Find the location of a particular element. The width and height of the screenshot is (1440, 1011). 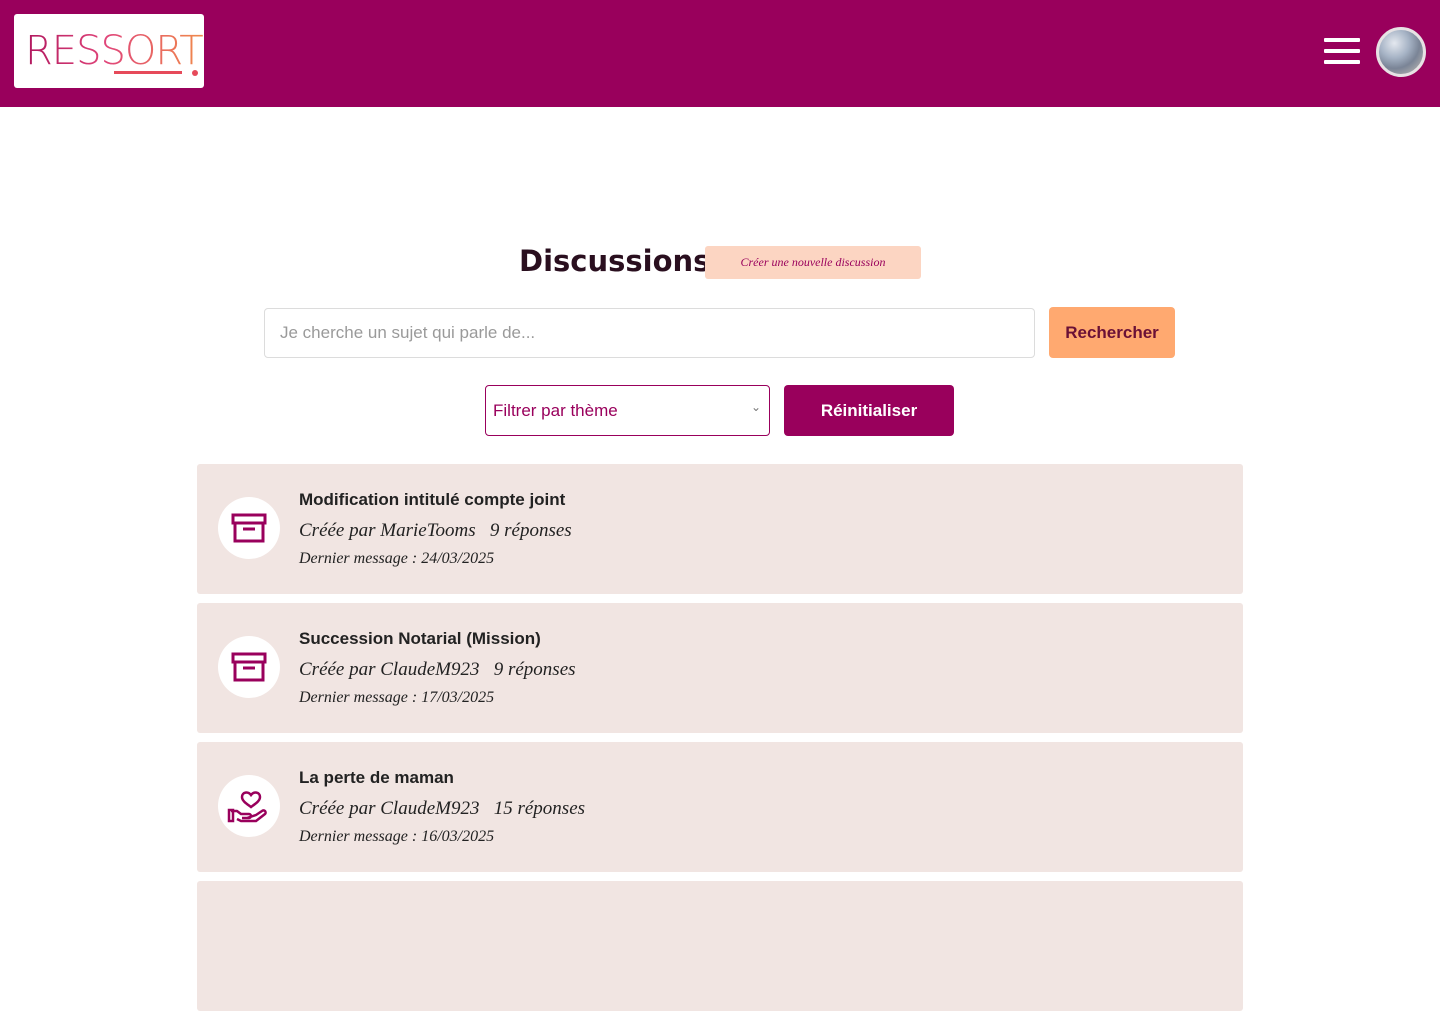

theme-filter-value: Filtrer par thème is located at coordinates (555, 410).